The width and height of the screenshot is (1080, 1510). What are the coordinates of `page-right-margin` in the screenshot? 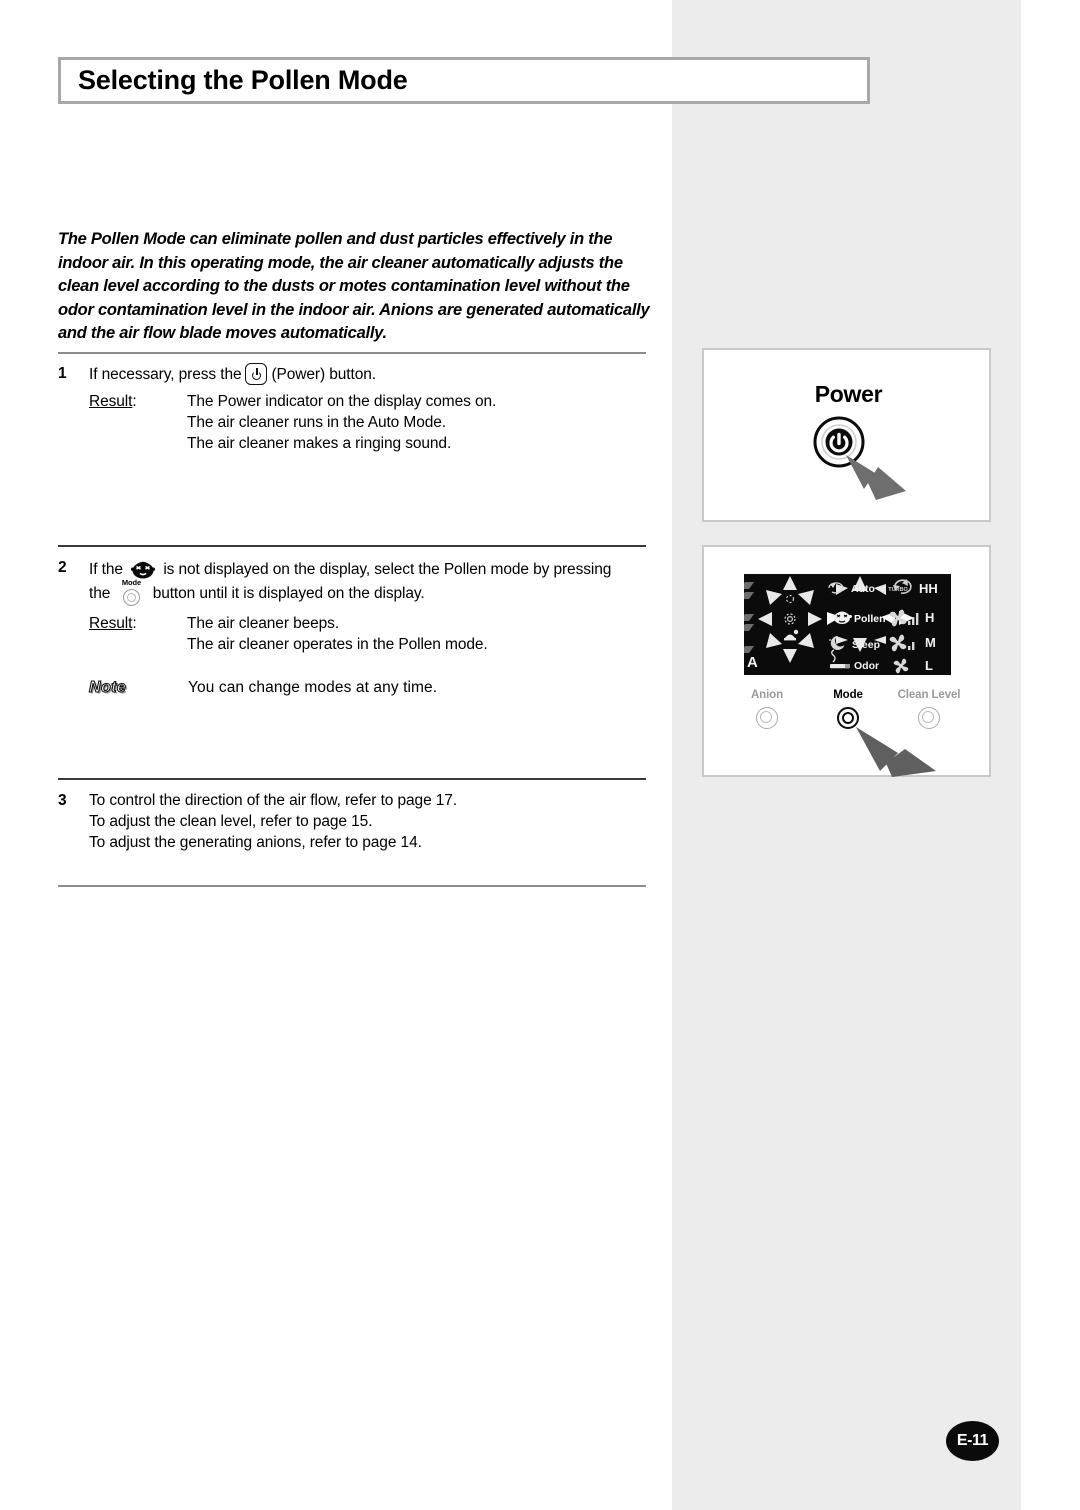 It's located at (1050, 755).